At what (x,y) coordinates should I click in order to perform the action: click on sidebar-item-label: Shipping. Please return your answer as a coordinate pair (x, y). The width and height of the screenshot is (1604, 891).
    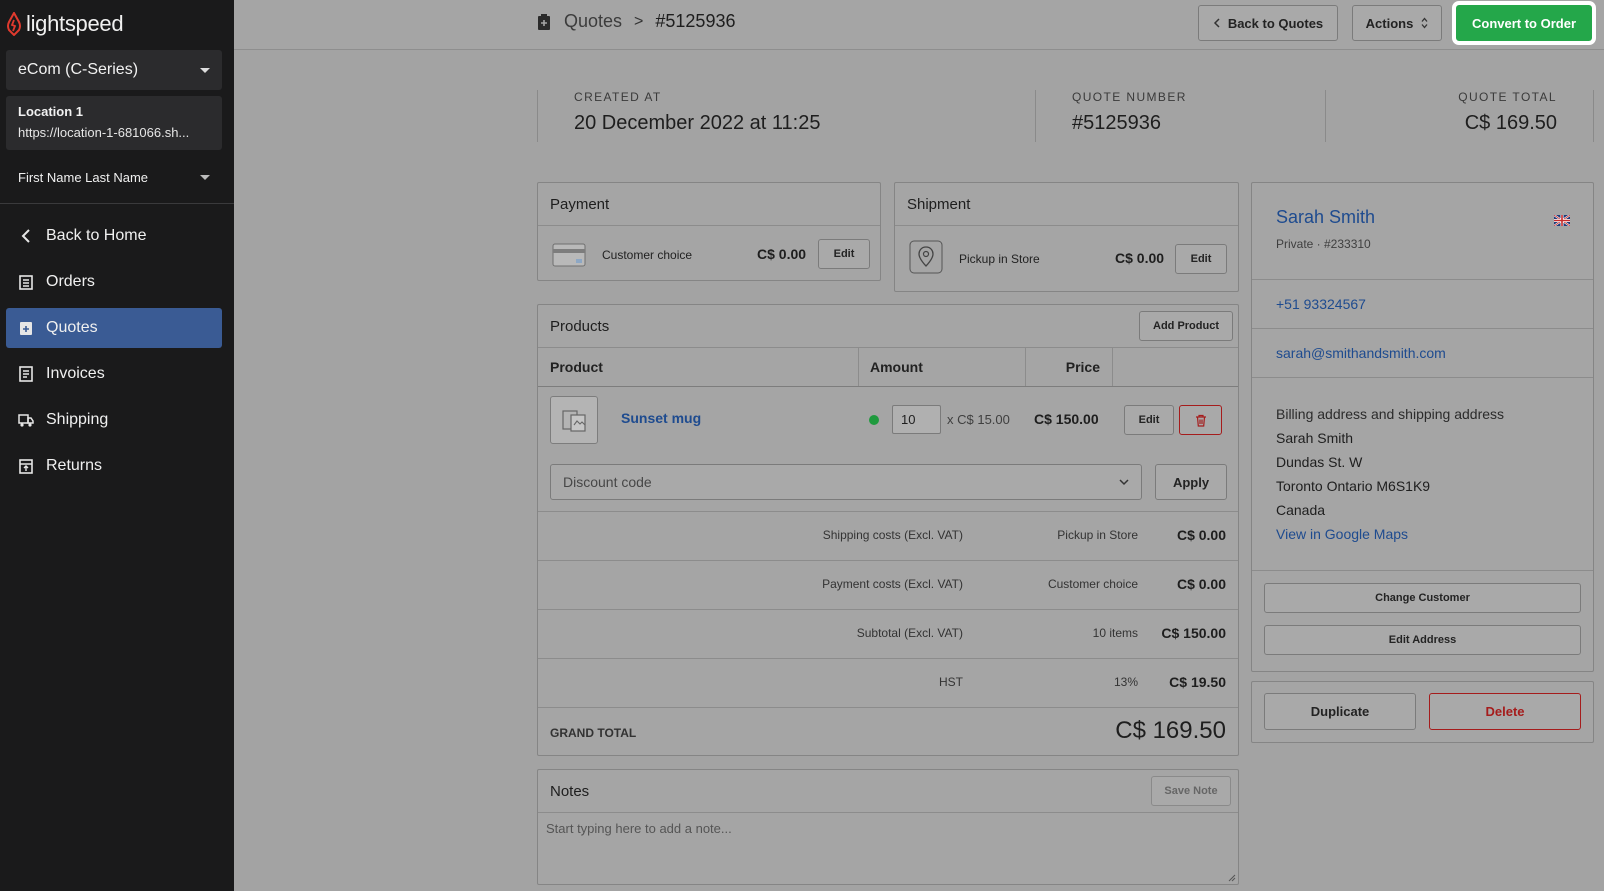
    Looking at the image, I should click on (77, 419).